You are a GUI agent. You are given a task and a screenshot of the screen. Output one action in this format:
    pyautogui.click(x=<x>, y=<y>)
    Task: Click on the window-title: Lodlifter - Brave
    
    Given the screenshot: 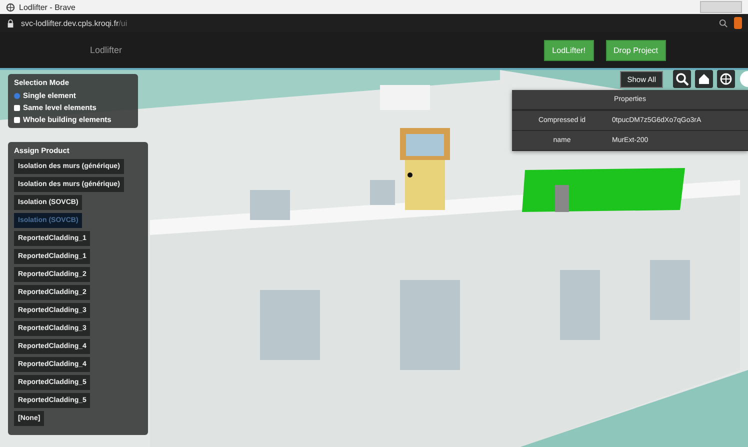 What is the action you would take?
    pyautogui.click(x=47, y=7)
    